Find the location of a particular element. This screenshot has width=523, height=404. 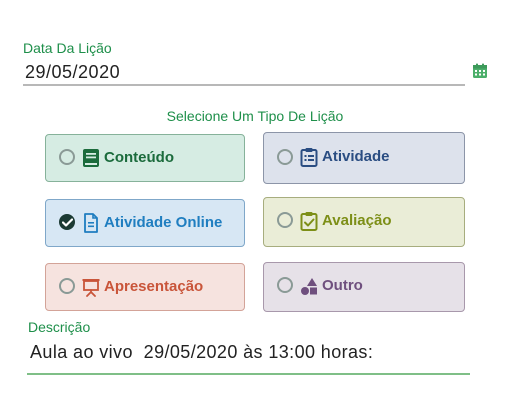

option-conteudo: Conteúdo is located at coordinates (145, 158).